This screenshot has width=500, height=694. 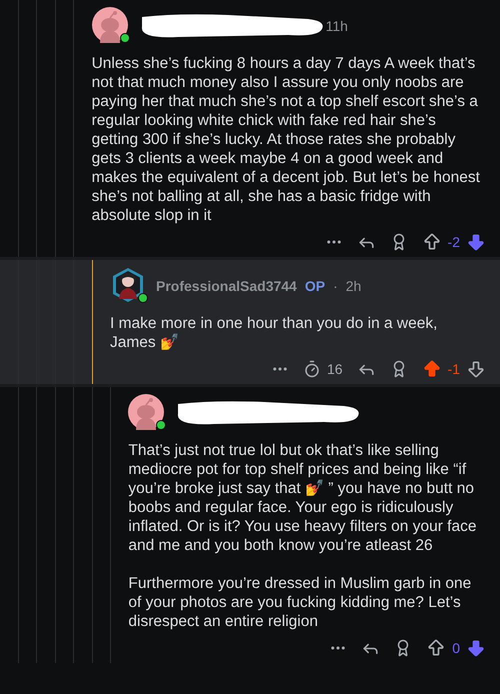 I want to click on username: ProfessionalSad3744, so click(x=226, y=286).